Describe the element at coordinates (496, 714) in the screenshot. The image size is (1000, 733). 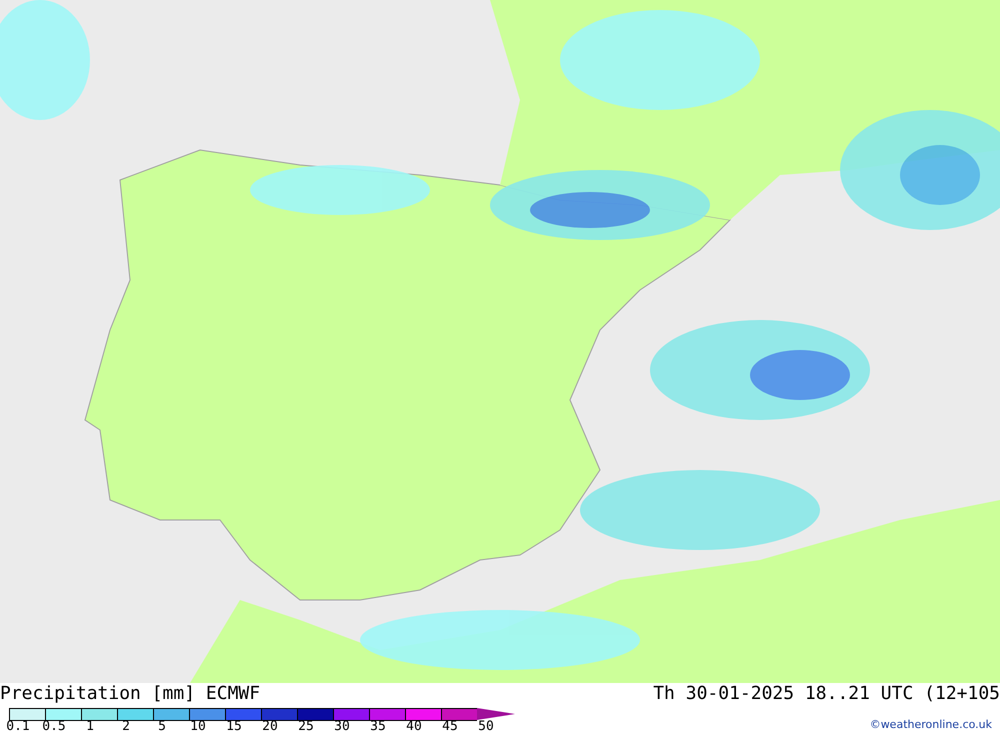
I see `legend-arrow-icon` at that location.